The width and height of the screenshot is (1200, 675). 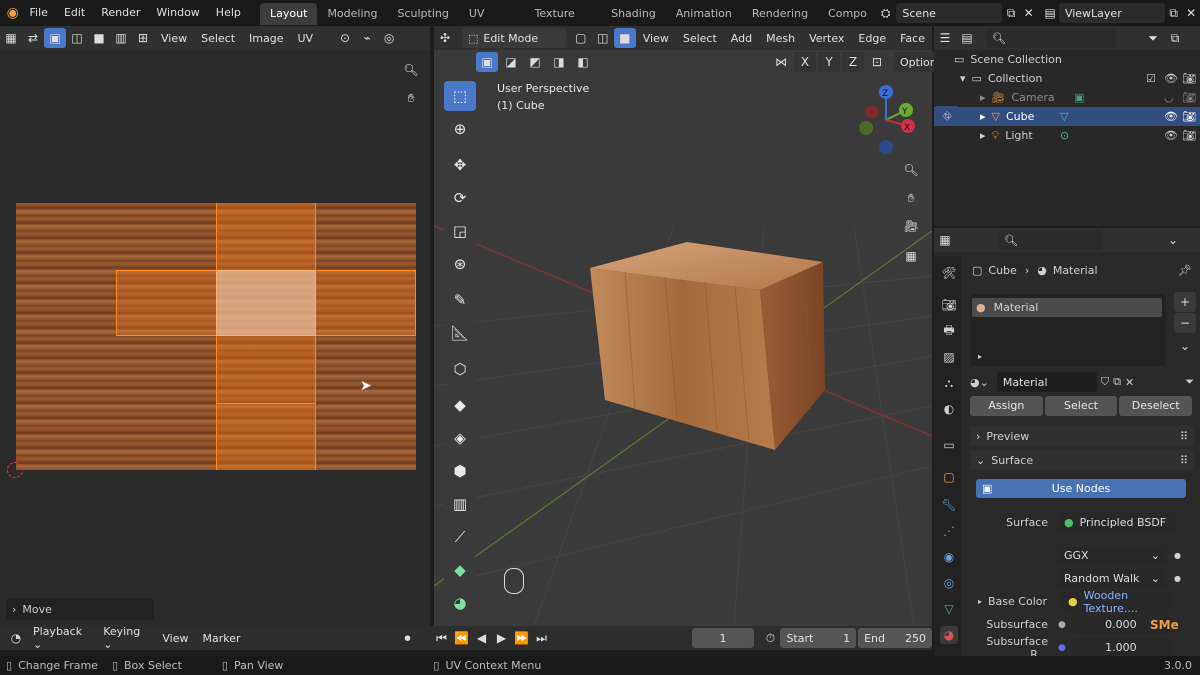 I want to click on tool-knife: ⟋, so click(x=460, y=537).